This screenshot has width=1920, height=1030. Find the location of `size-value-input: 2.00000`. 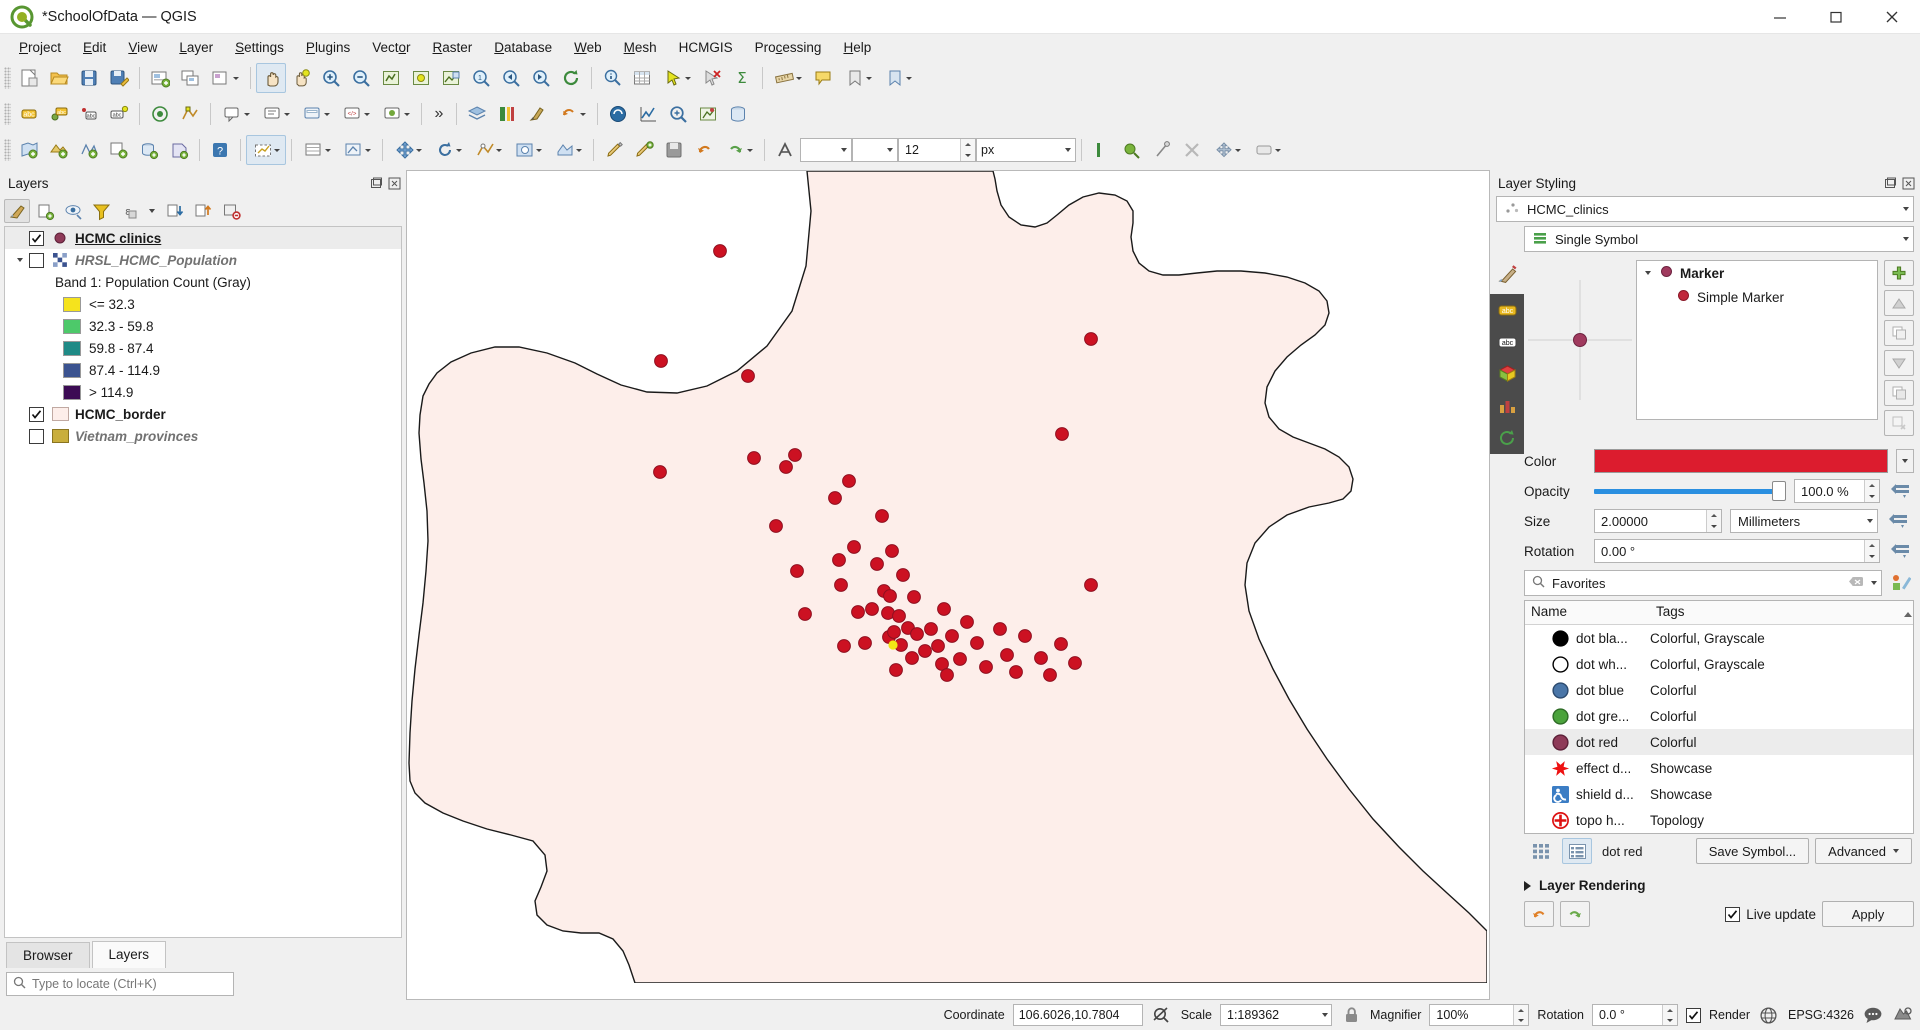

size-value-input: 2.00000 is located at coordinates (1658, 521).